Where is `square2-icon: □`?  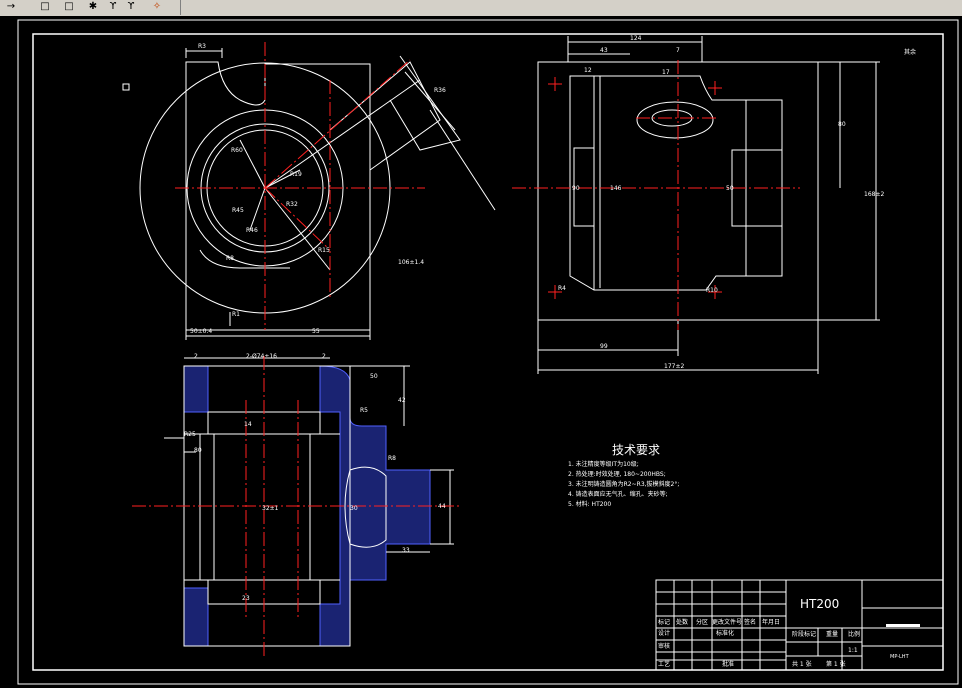
square2-icon: □ is located at coordinates (69, 6).